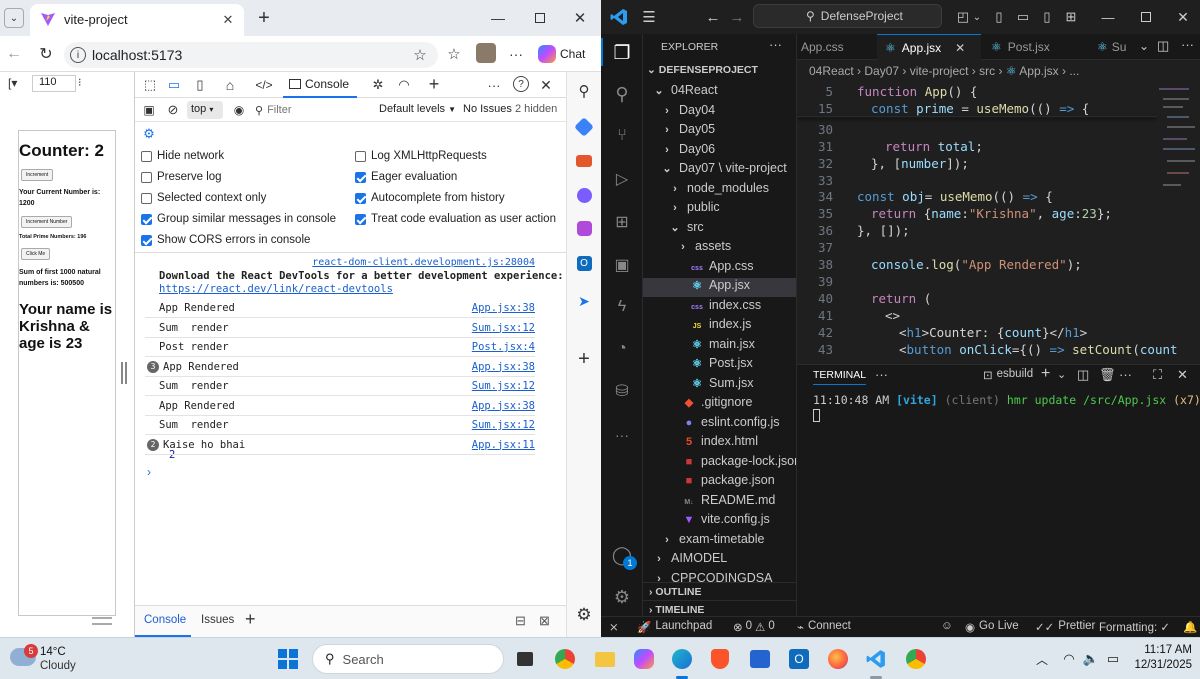 The height and width of the screenshot is (679, 1200). What do you see at coordinates (719, 482) in the screenshot?
I see `file-item: ■ package.json` at bounding box center [719, 482].